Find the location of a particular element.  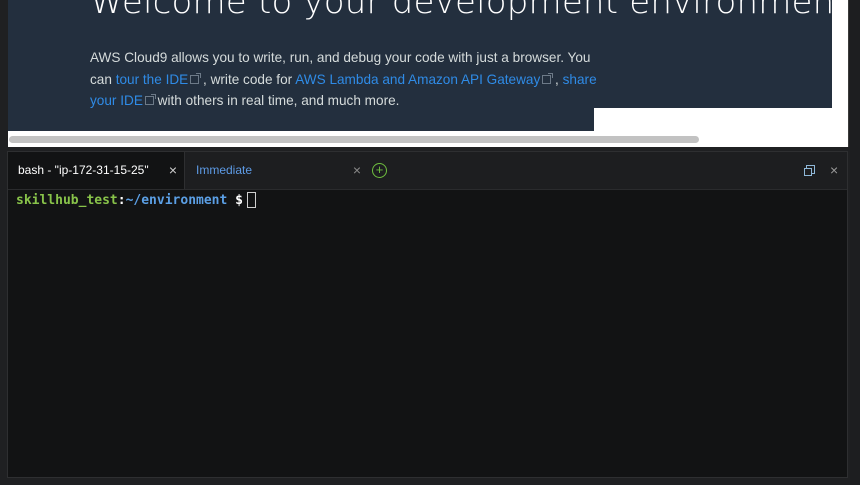

tab-bash-terminal: bash - "ip-172-31-15-25" × is located at coordinates (96, 170).